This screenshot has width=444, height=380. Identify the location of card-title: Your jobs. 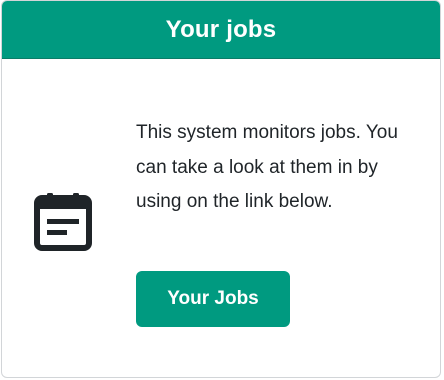
(221, 29).